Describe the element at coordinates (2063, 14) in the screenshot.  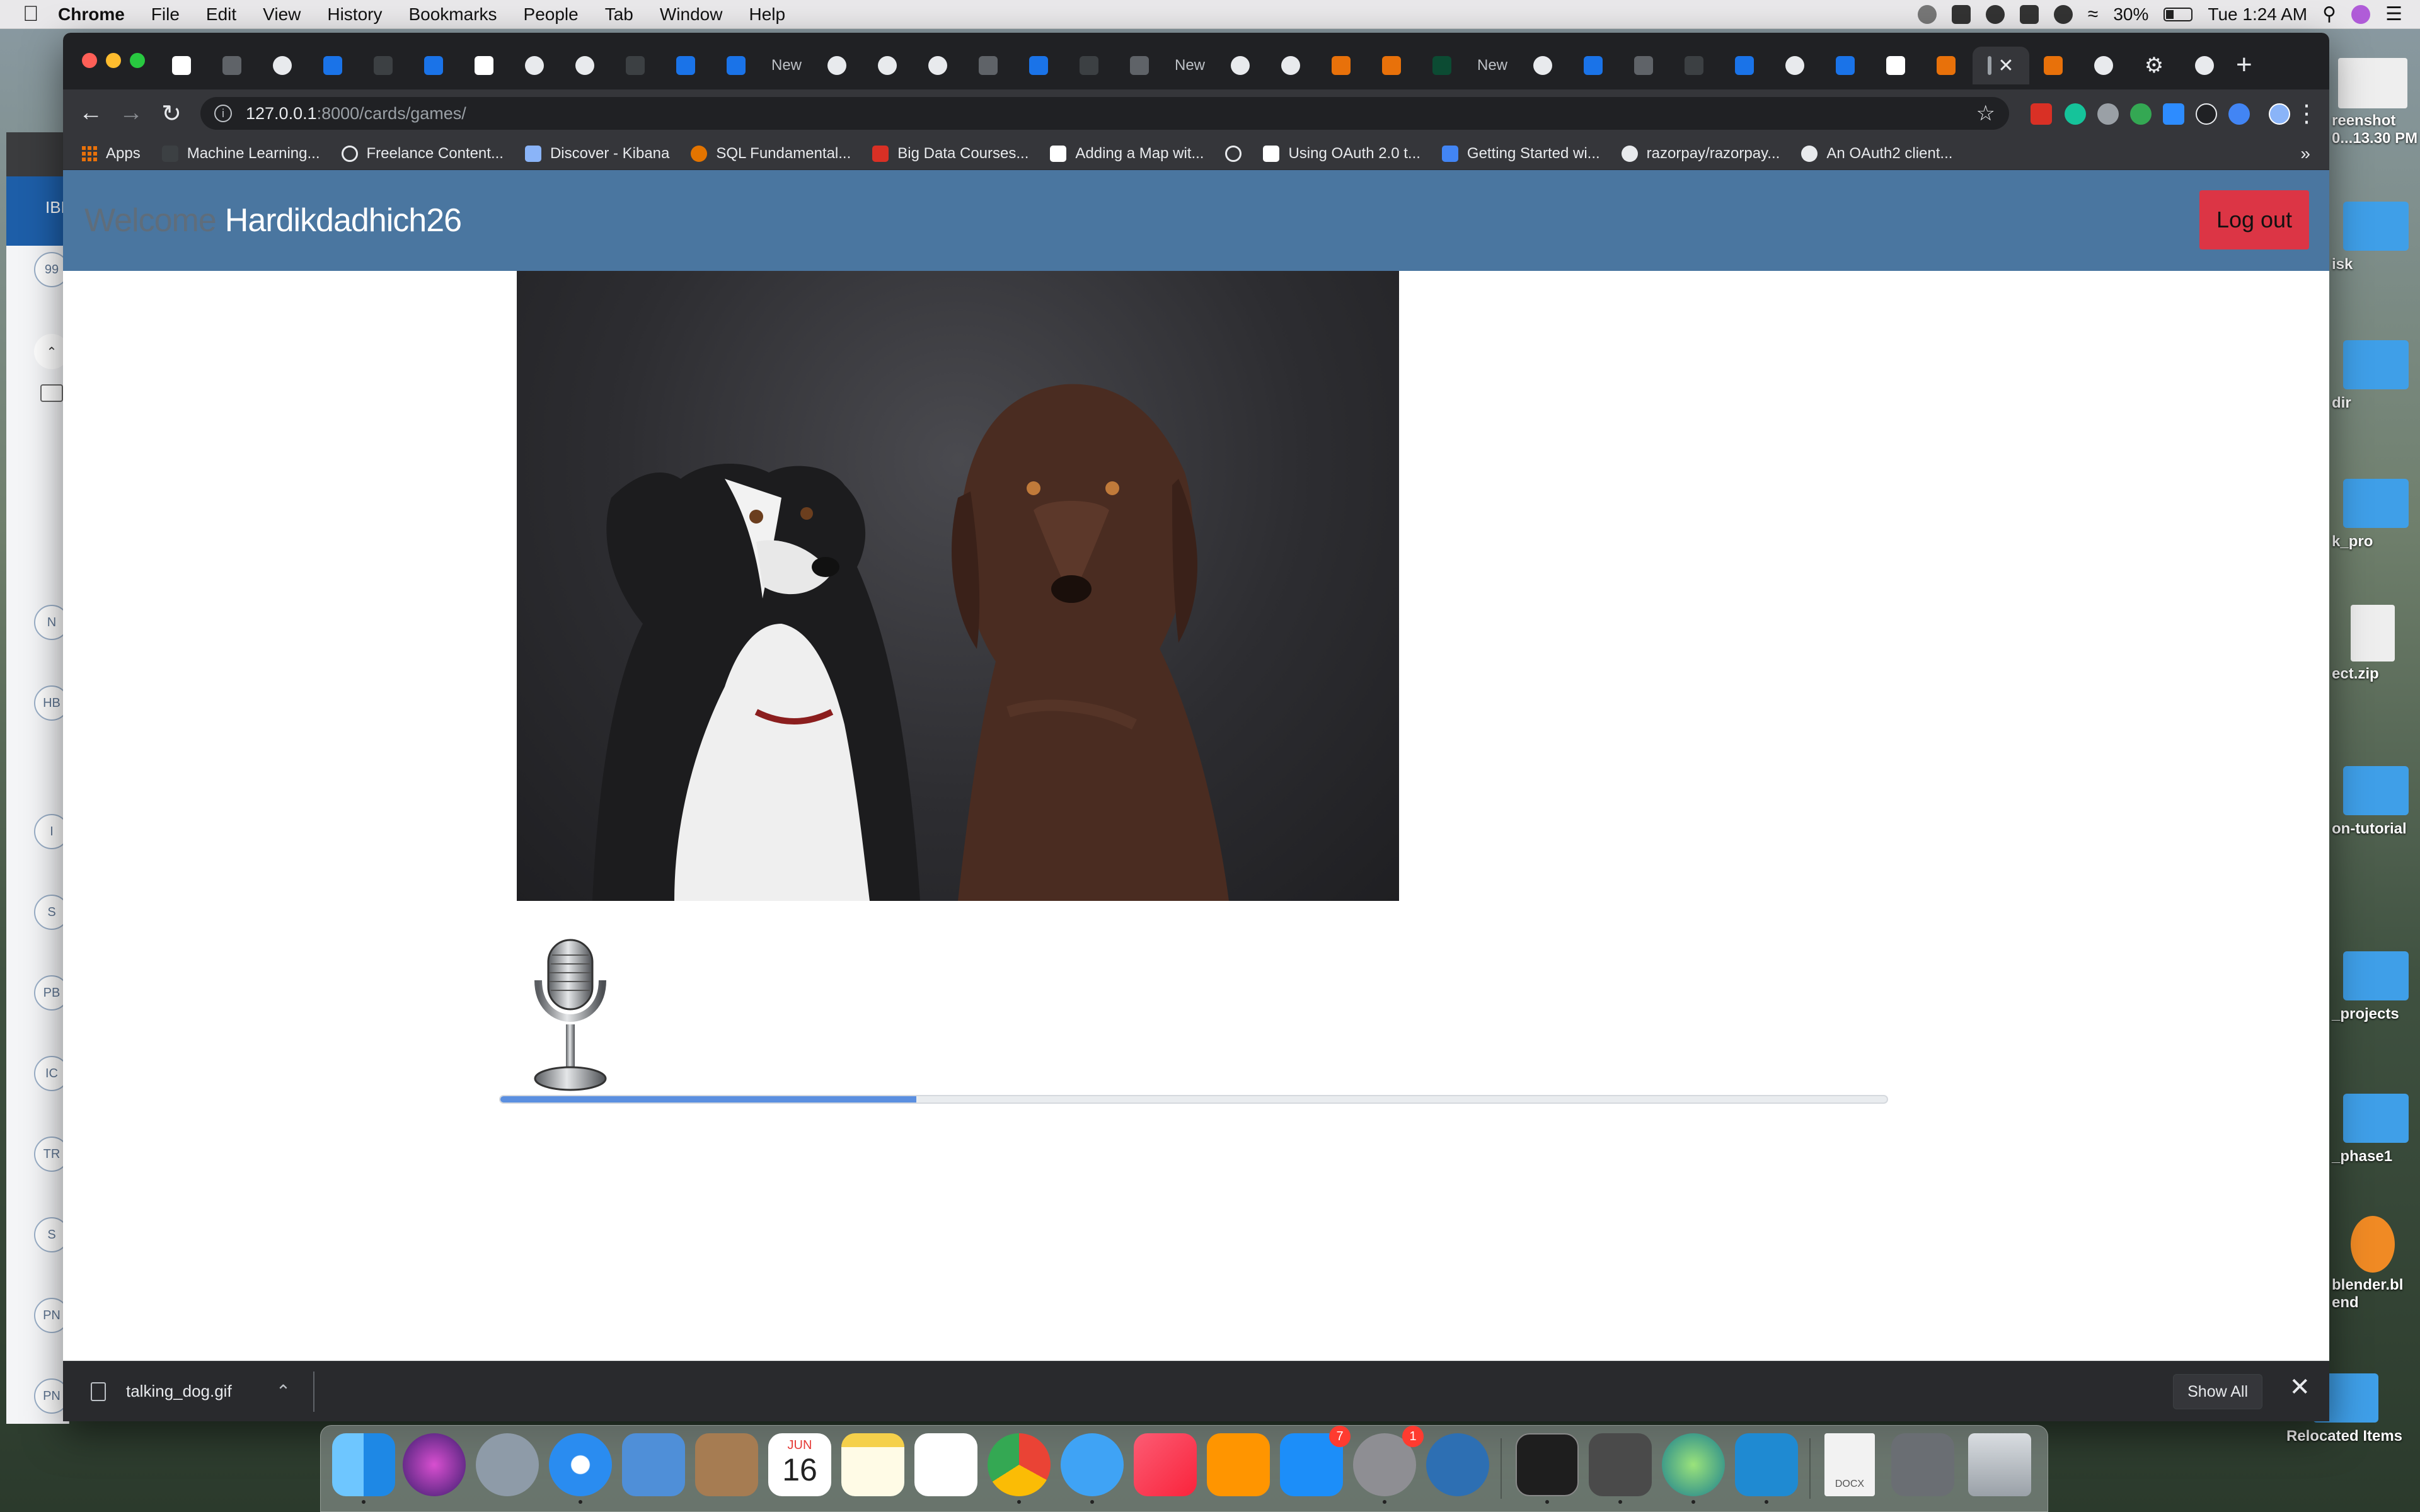
I see `shazam-icon` at that location.